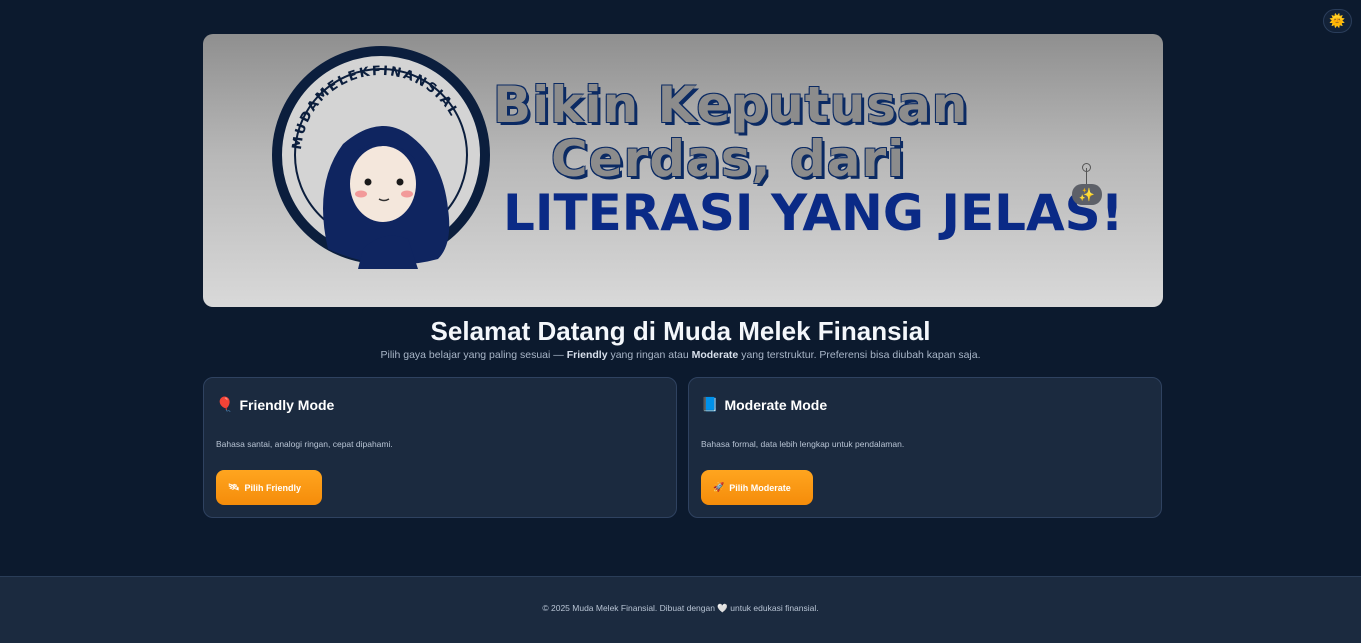 This screenshot has width=1361, height=643. What do you see at coordinates (715, 355) in the screenshot?
I see `subtitle-moderate: Moderate` at bounding box center [715, 355].